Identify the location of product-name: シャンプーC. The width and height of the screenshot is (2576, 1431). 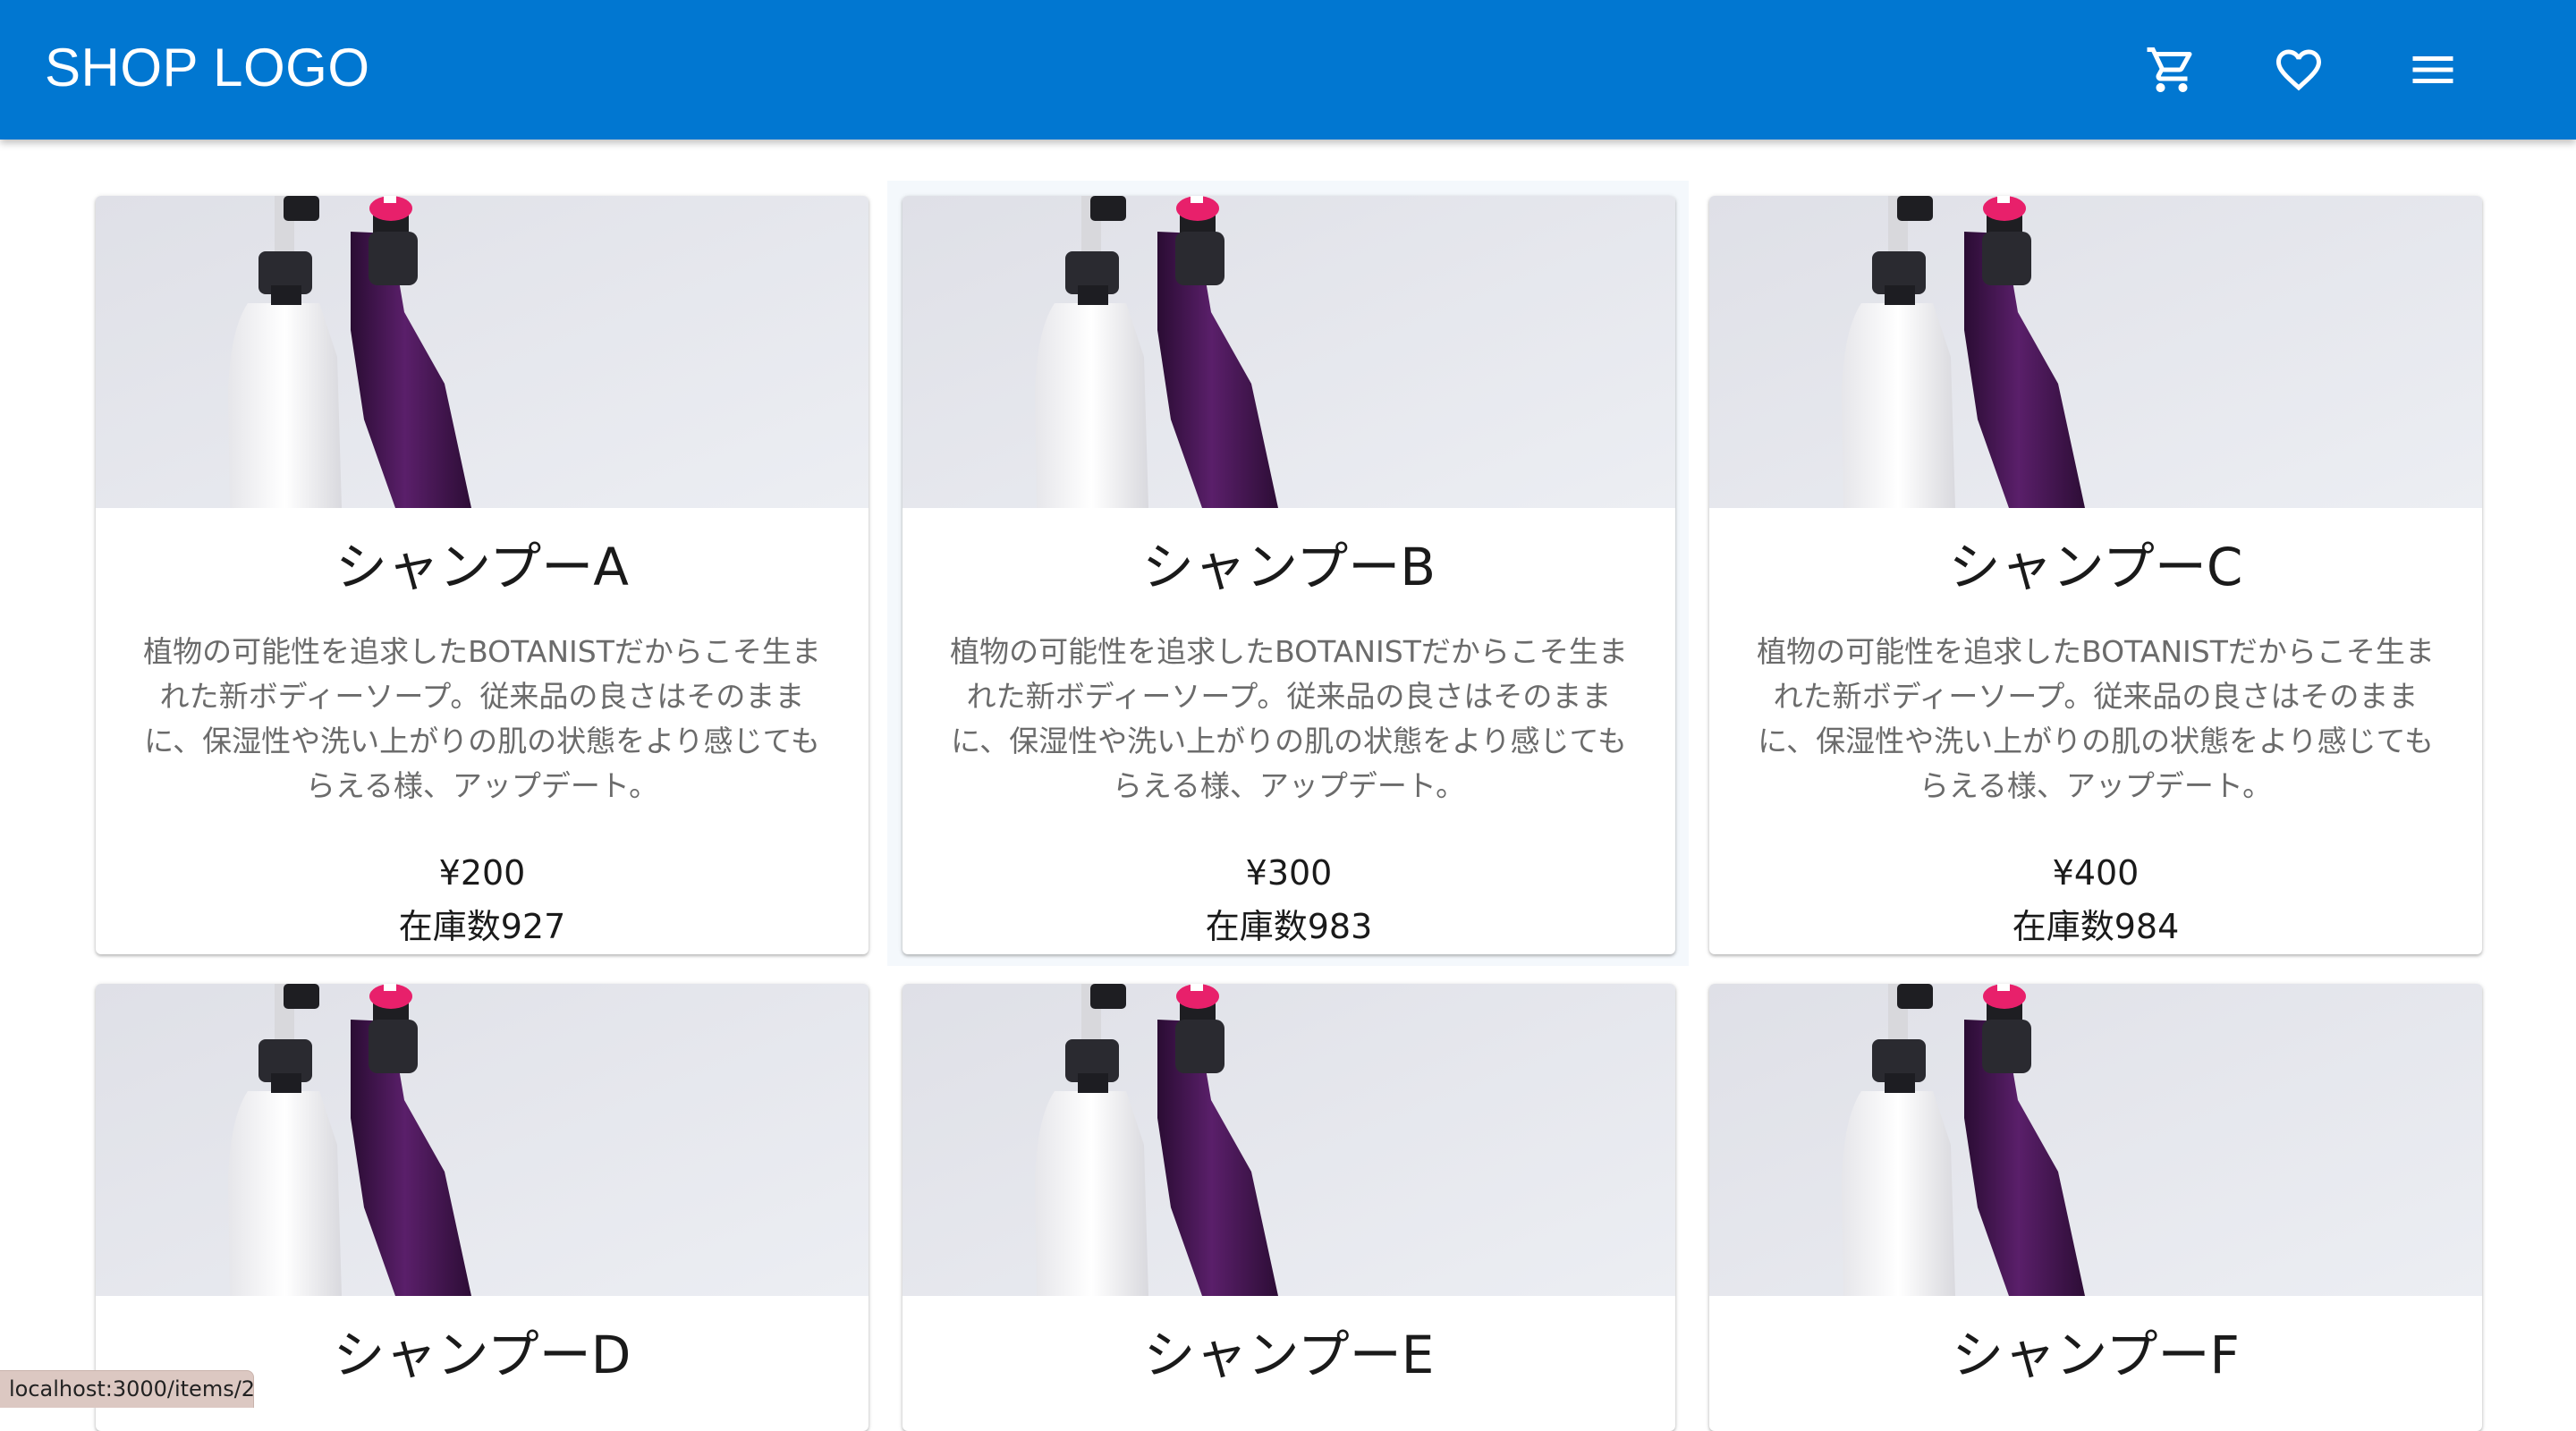
(2095, 567).